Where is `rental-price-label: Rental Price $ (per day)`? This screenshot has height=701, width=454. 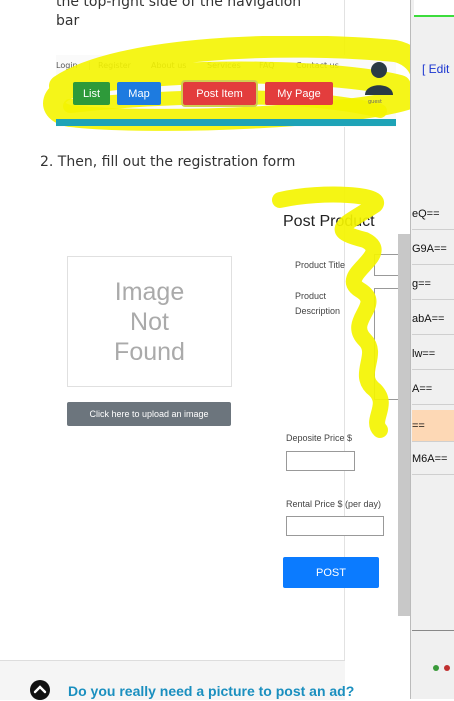 rental-price-label: Rental Price $ (per day) is located at coordinates (334, 504).